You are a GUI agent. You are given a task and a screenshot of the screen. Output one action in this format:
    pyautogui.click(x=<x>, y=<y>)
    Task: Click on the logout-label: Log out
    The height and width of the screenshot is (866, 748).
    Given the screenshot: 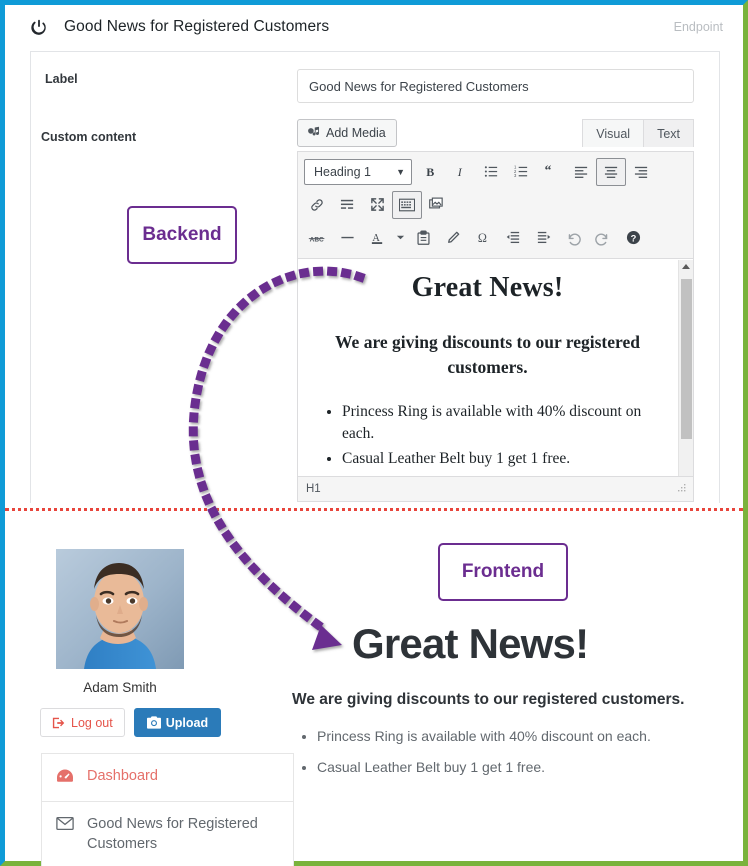 What is the action you would take?
    pyautogui.click(x=92, y=722)
    